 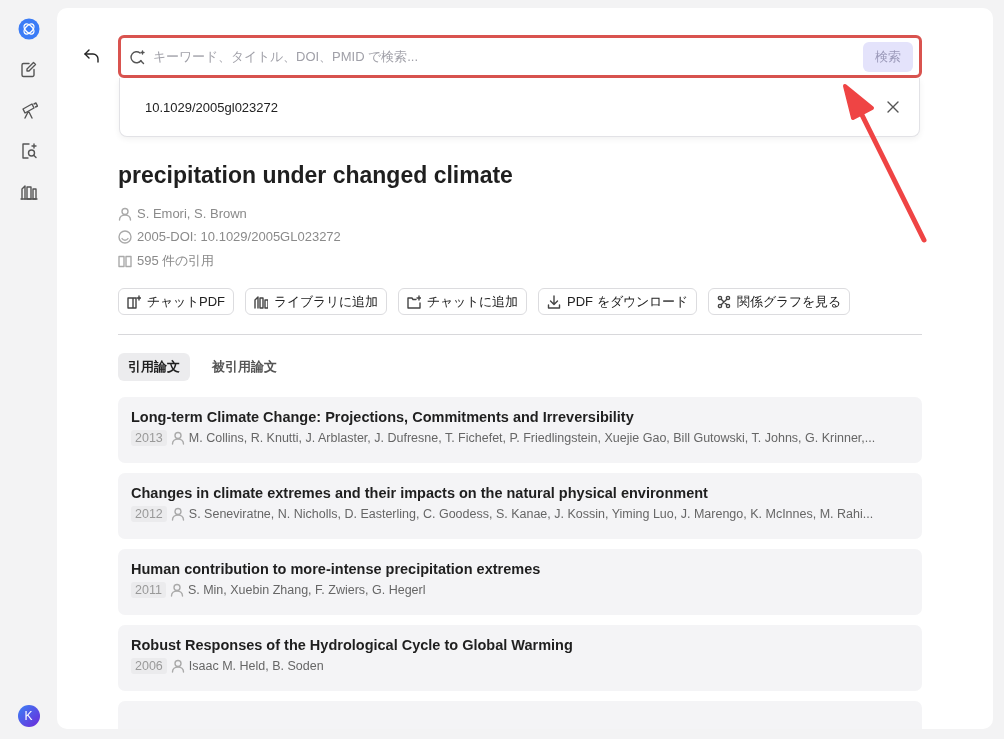 I want to click on year-tag: 2013, so click(x=149, y=438).